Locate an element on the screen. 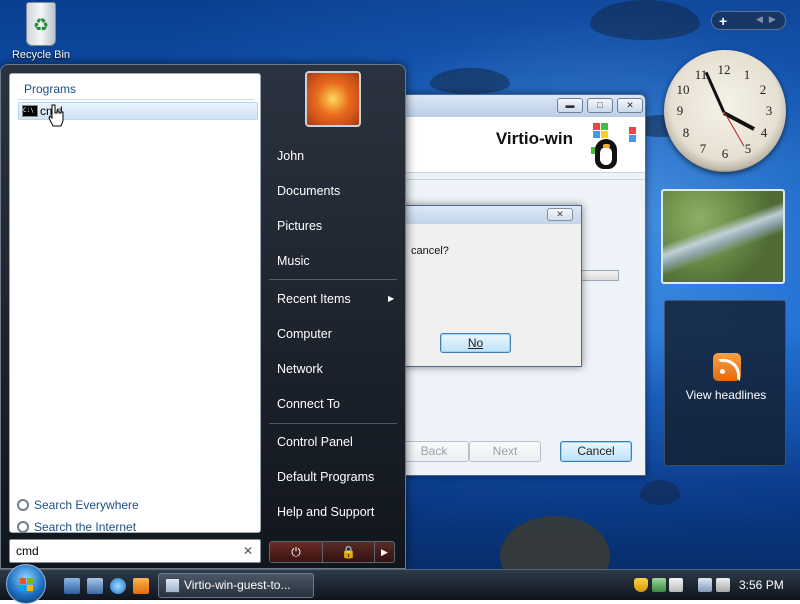  windows-flag-icon is located at coordinates (27, 585).